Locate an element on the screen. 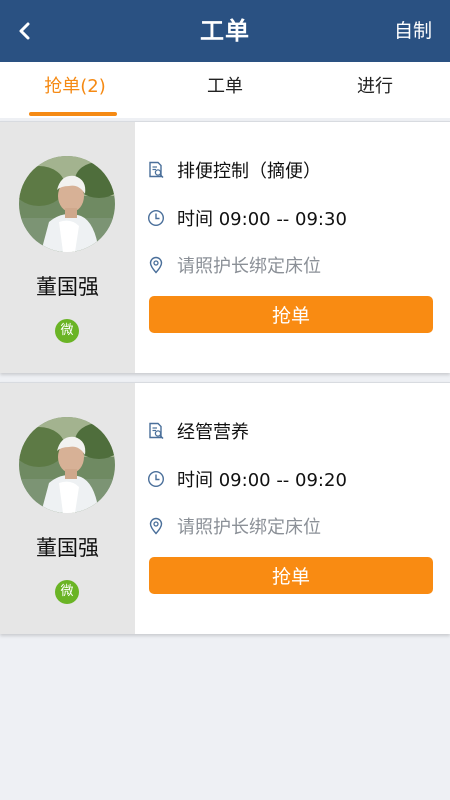 This screenshot has width=450, height=800. time-range: 时间 09:00 -- 09:30 is located at coordinates (262, 219).